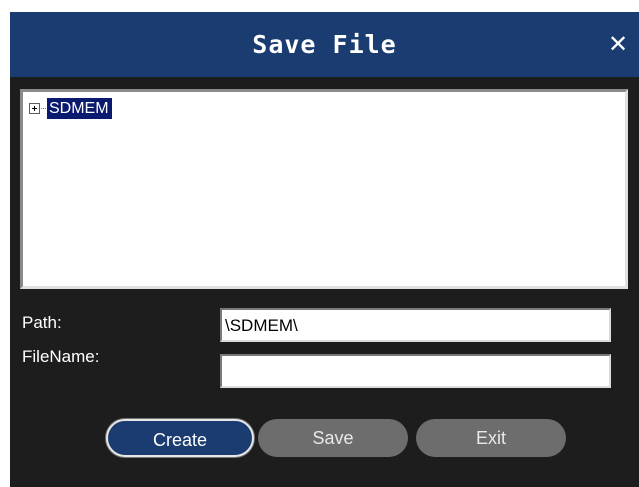 The width and height of the screenshot is (639, 487). What do you see at coordinates (42, 322) in the screenshot?
I see `path-label: Path:` at bounding box center [42, 322].